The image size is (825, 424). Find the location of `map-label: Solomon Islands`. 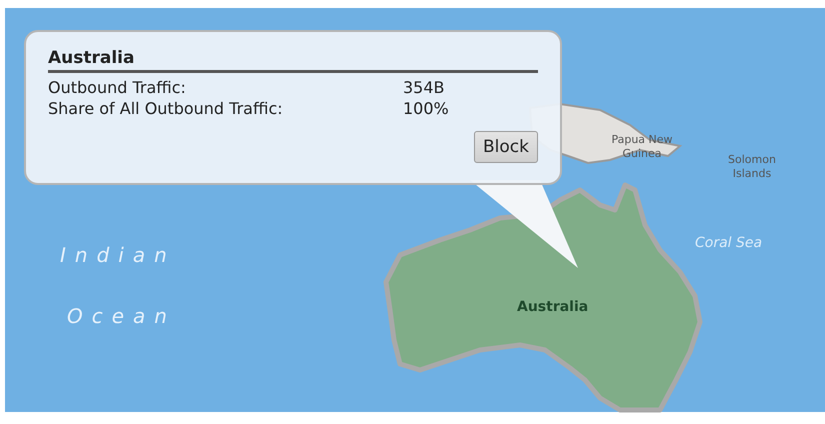

map-label: Solomon Islands is located at coordinates (752, 167).